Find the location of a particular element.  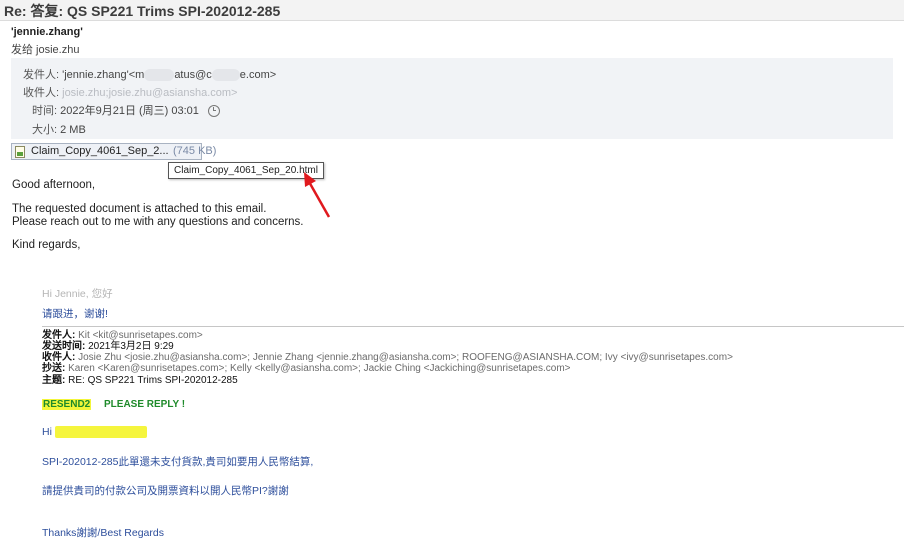

please-reply-text: PLEASE REPLY ! is located at coordinates (145, 404).